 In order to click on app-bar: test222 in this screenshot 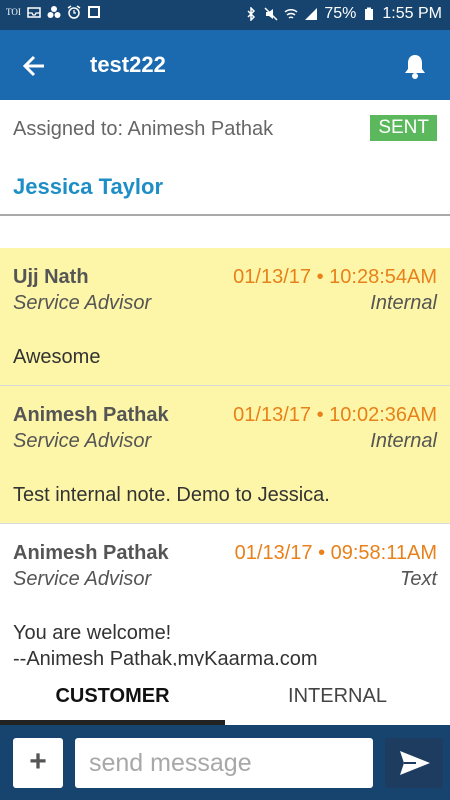, I will do `click(225, 65)`.